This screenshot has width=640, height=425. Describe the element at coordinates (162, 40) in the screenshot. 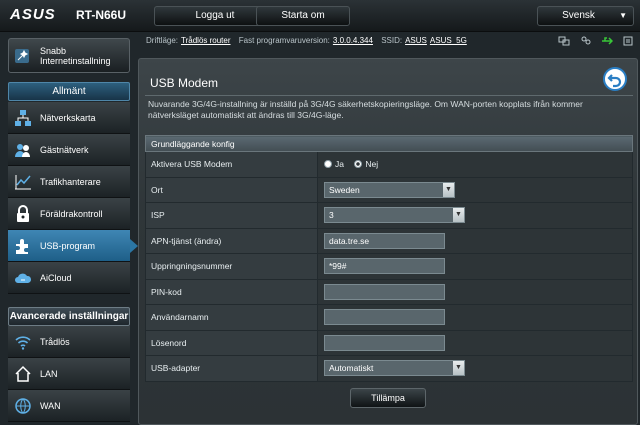

I see `mode-label: Driftläge:` at that location.